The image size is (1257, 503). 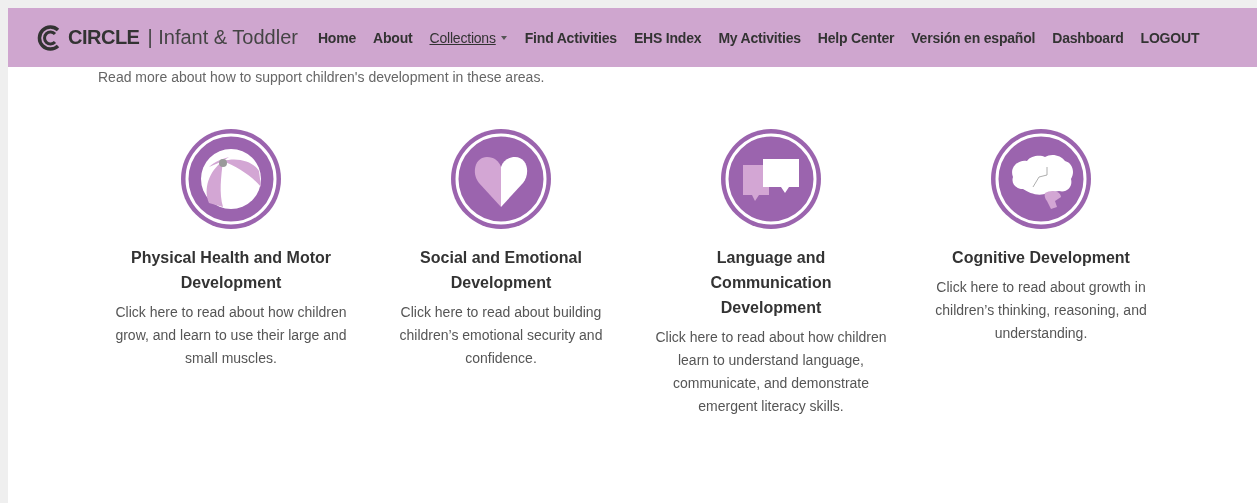 What do you see at coordinates (501, 335) in the screenshot?
I see `area-description: Click here to read about building children’s emotional security and confidence.` at bounding box center [501, 335].